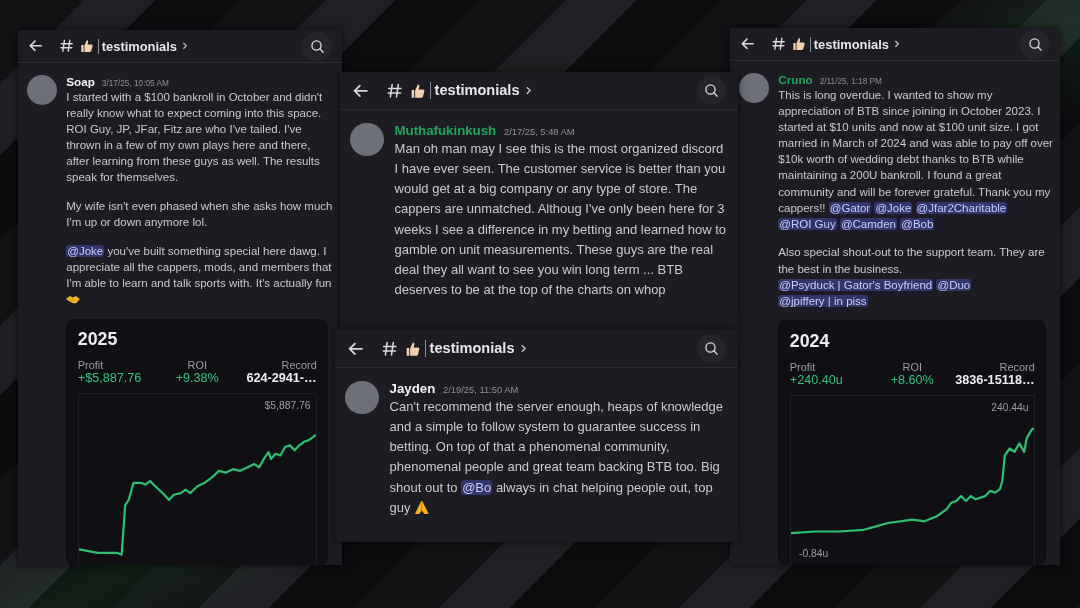 This screenshot has height=608, width=1080. Describe the element at coordinates (287, 406) in the screenshot. I see `chart-high-label: $5,887.76` at that location.